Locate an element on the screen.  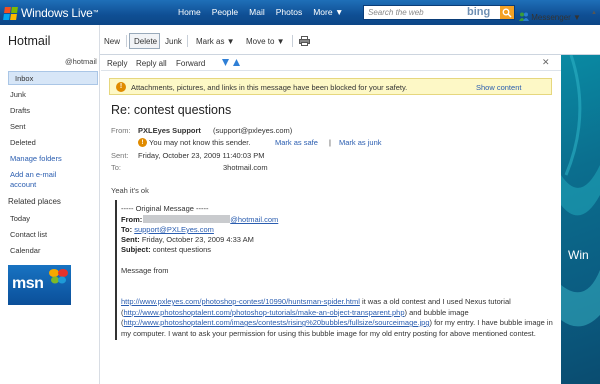
nav-home: Home is located at coordinates (189, 12).